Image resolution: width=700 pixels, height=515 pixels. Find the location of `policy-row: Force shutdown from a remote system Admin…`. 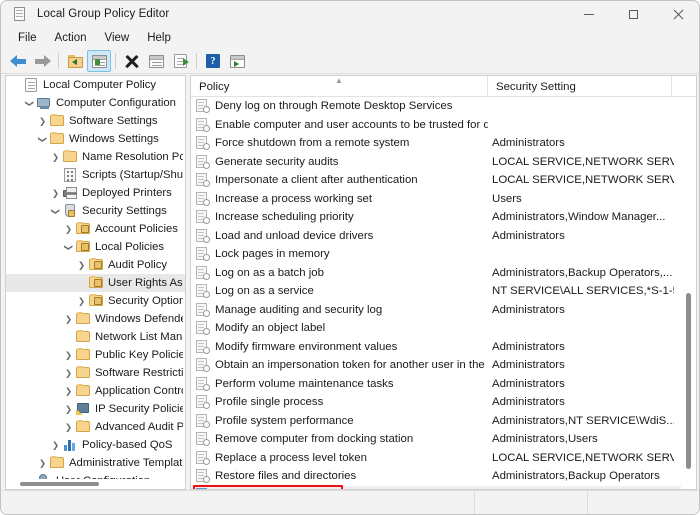

policy-row: Force shutdown from a remote system Admin… is located at coordinates (443, 143).